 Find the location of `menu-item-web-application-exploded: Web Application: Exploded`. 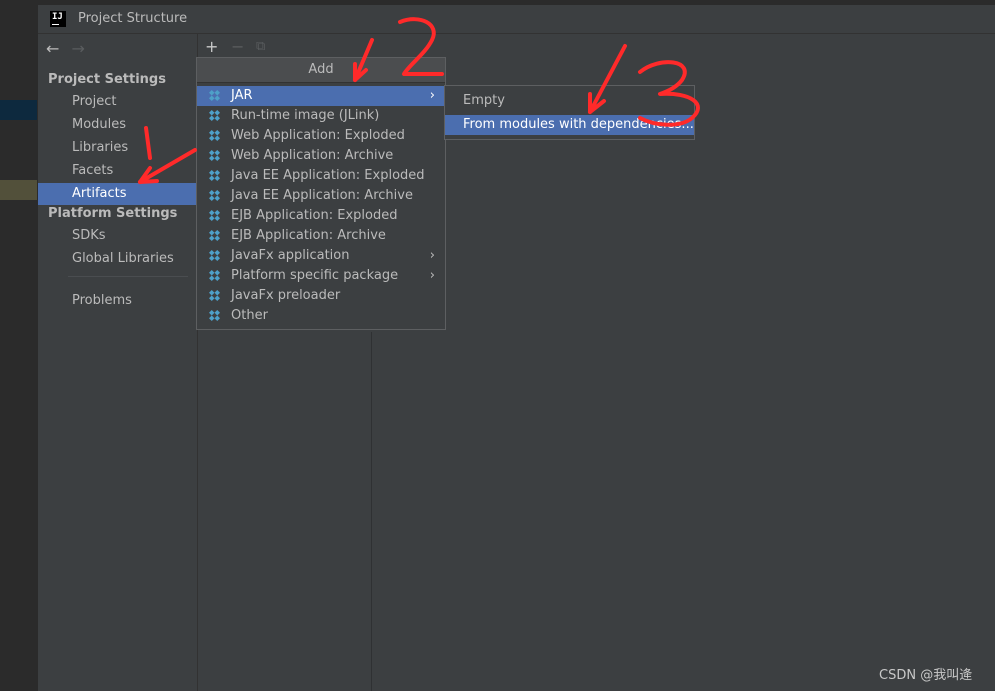

menu-item-web-application-exploded: Web Application: Exploded is located at coordinates (321, 136).